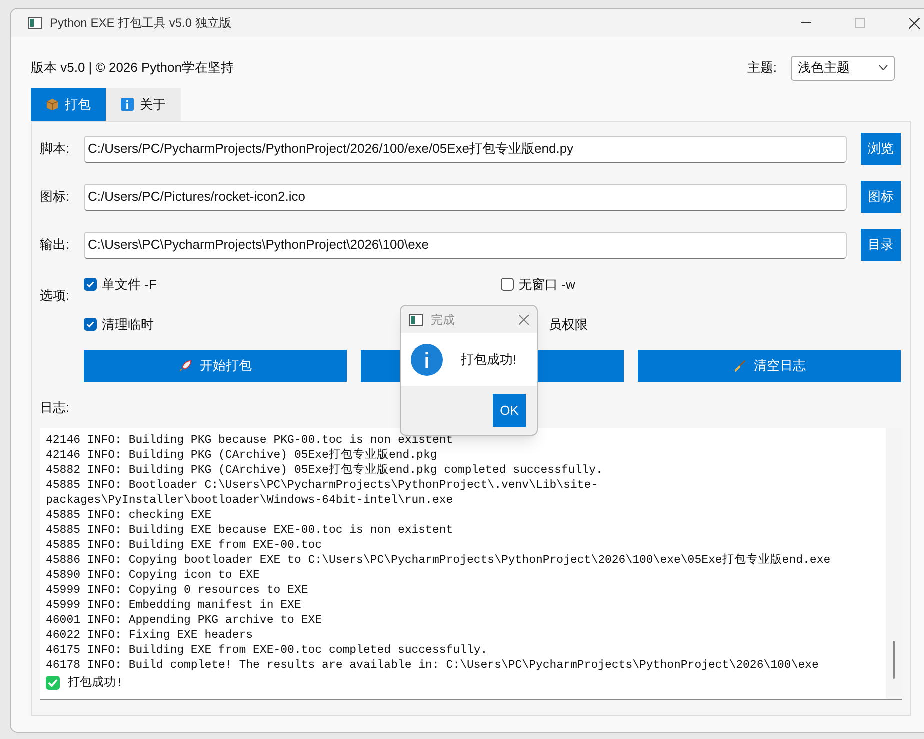 The height and width of the screenshot is (739, 924). Describe the element at coordinates (569, 325) in the screenshot. I see `option-label: 员权限` at that location.